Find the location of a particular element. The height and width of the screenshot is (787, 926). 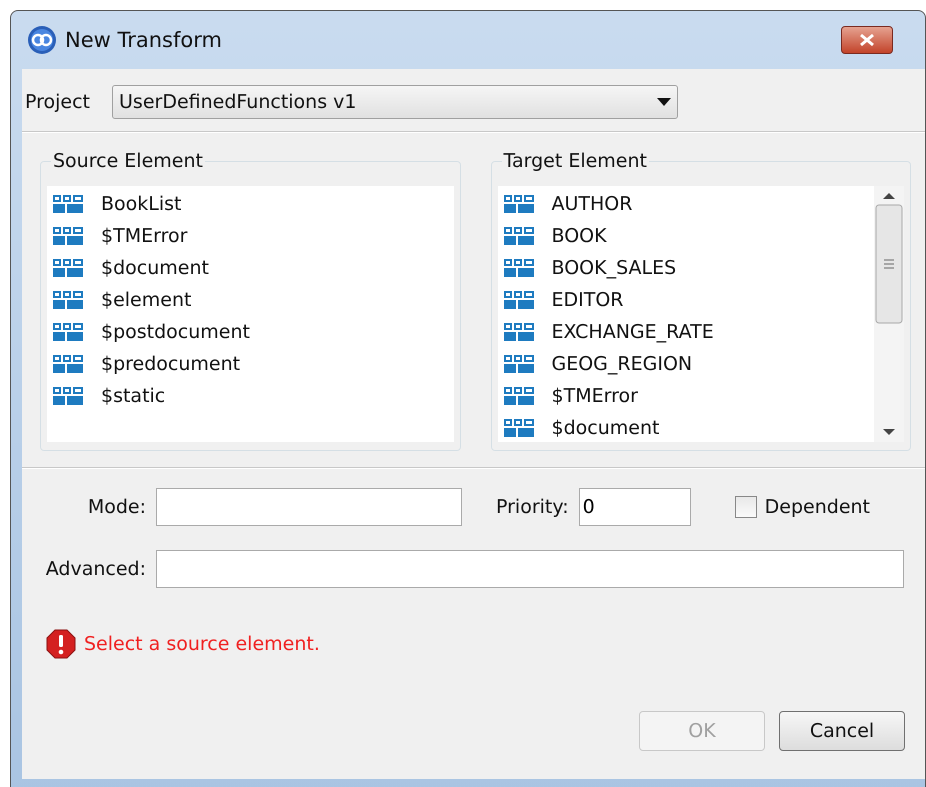

dropdown-arrow-icon is located at coordinates (664, 102).